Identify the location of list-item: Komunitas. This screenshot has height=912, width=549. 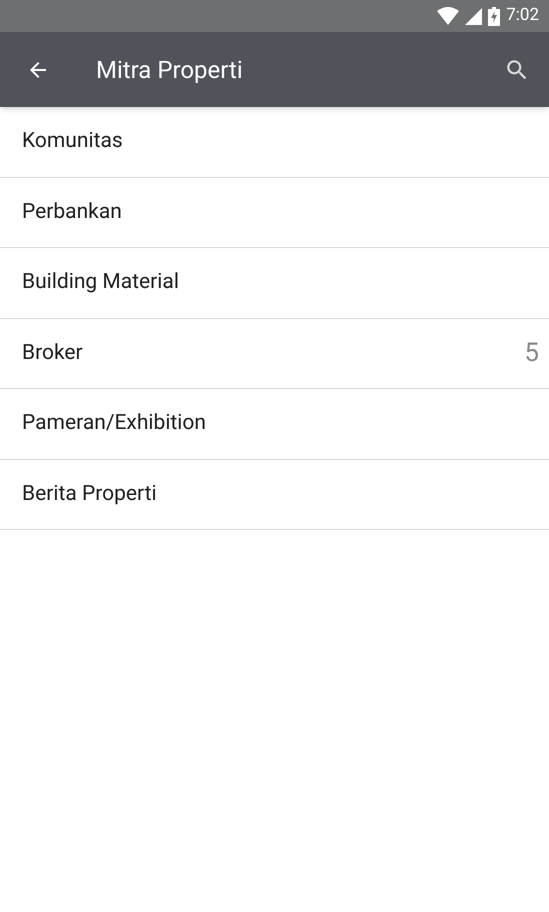
(274, 142).